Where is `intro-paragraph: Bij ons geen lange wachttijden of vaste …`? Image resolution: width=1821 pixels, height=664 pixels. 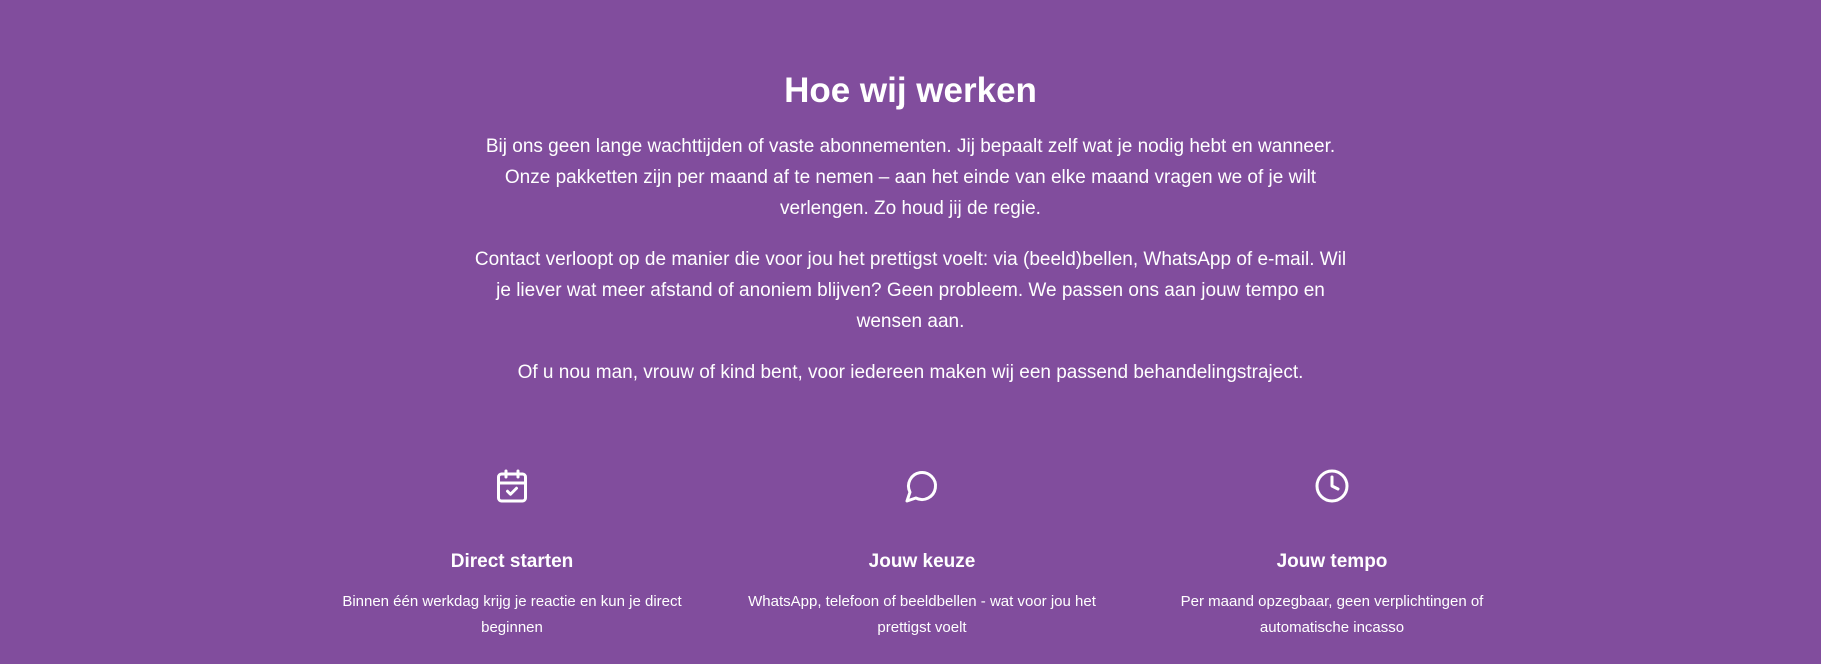
intro-paragraph: Bij ons geen lange wachttijden of vaste … is located at coordinates (910, 177).